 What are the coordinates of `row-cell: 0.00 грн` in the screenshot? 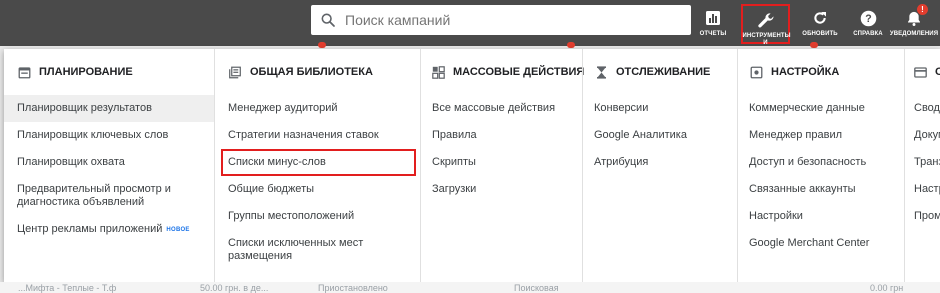 It's located at (887, 288).